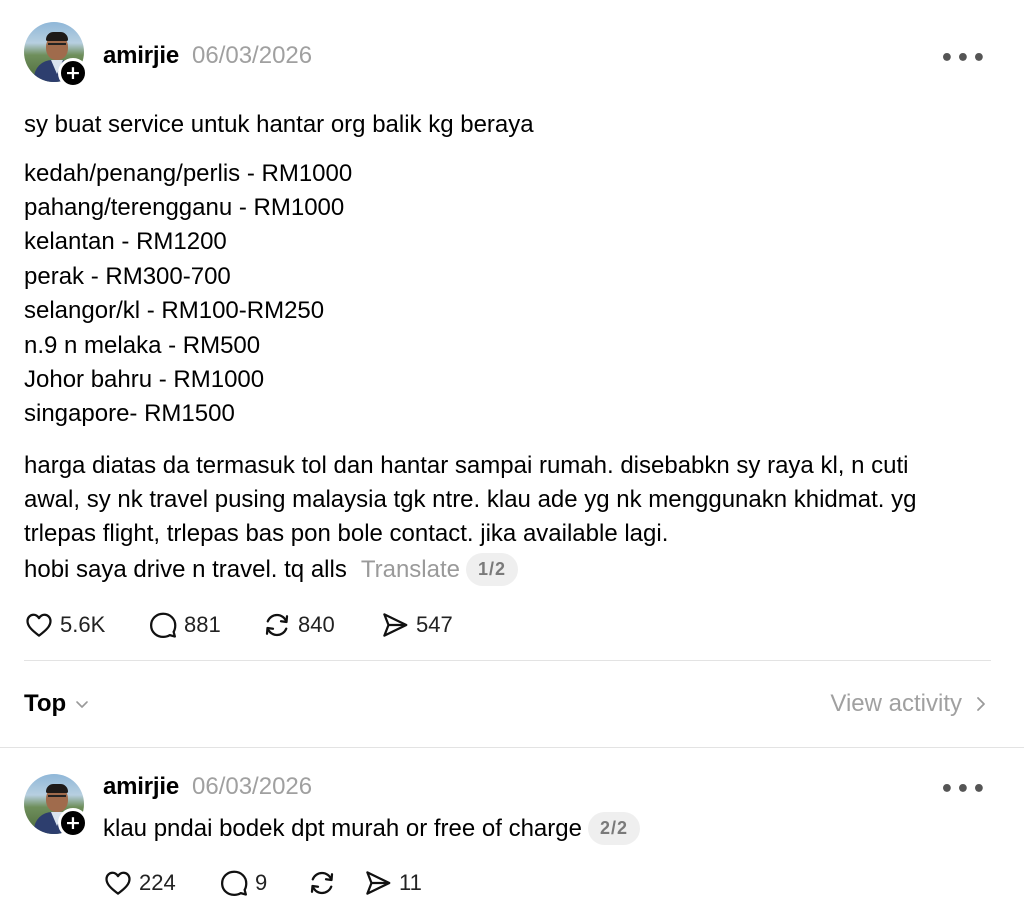 The width and height of the screenshot is (1024, 919). I want to click on comment-button: 881, so click(205, 625).